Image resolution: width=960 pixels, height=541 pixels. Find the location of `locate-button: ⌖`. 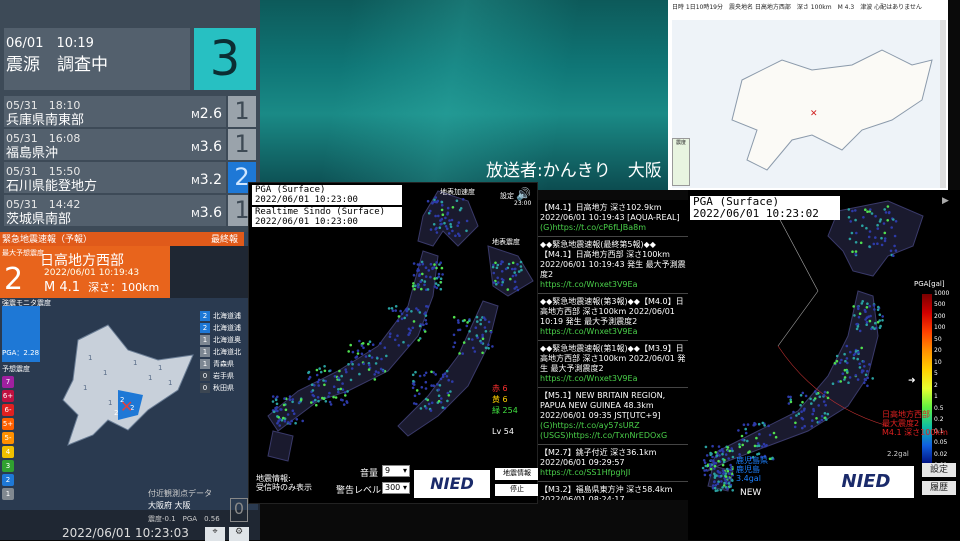

locate-button: ⌖ is located at coordinates (215, 534).